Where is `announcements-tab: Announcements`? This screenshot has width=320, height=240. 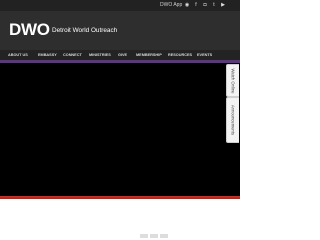
announcements-tab: Announcements is located at coordinates (232, 120).